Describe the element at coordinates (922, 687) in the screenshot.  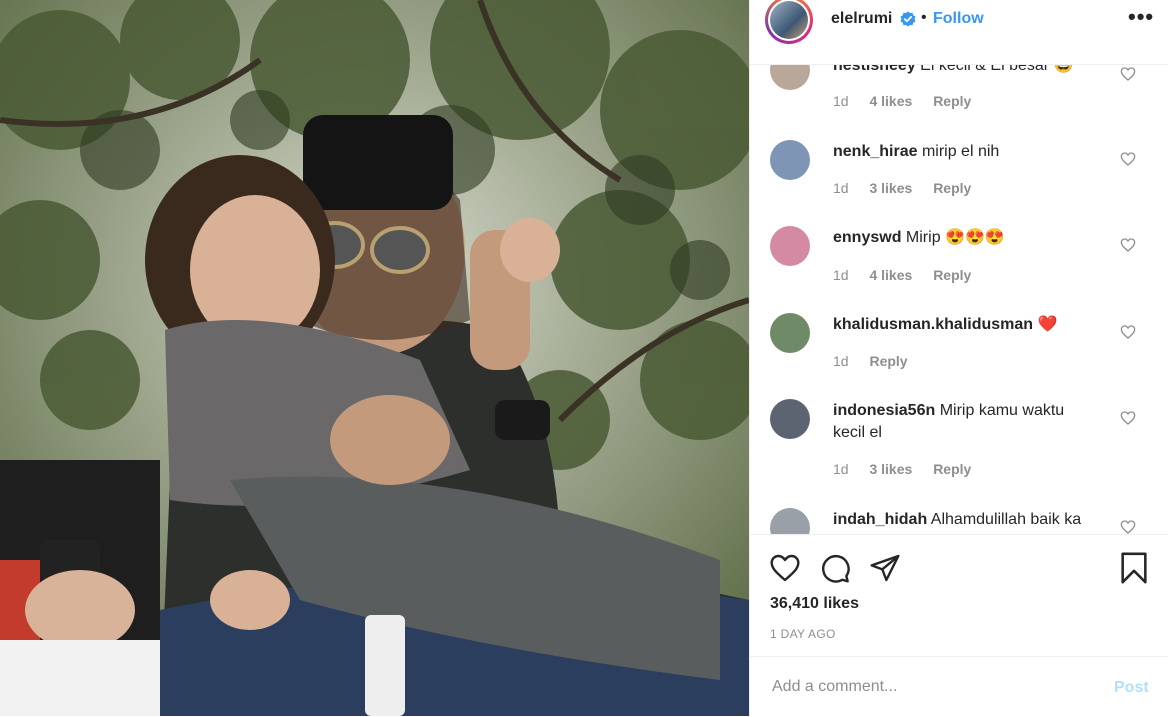
I see `comment-input` at that location.